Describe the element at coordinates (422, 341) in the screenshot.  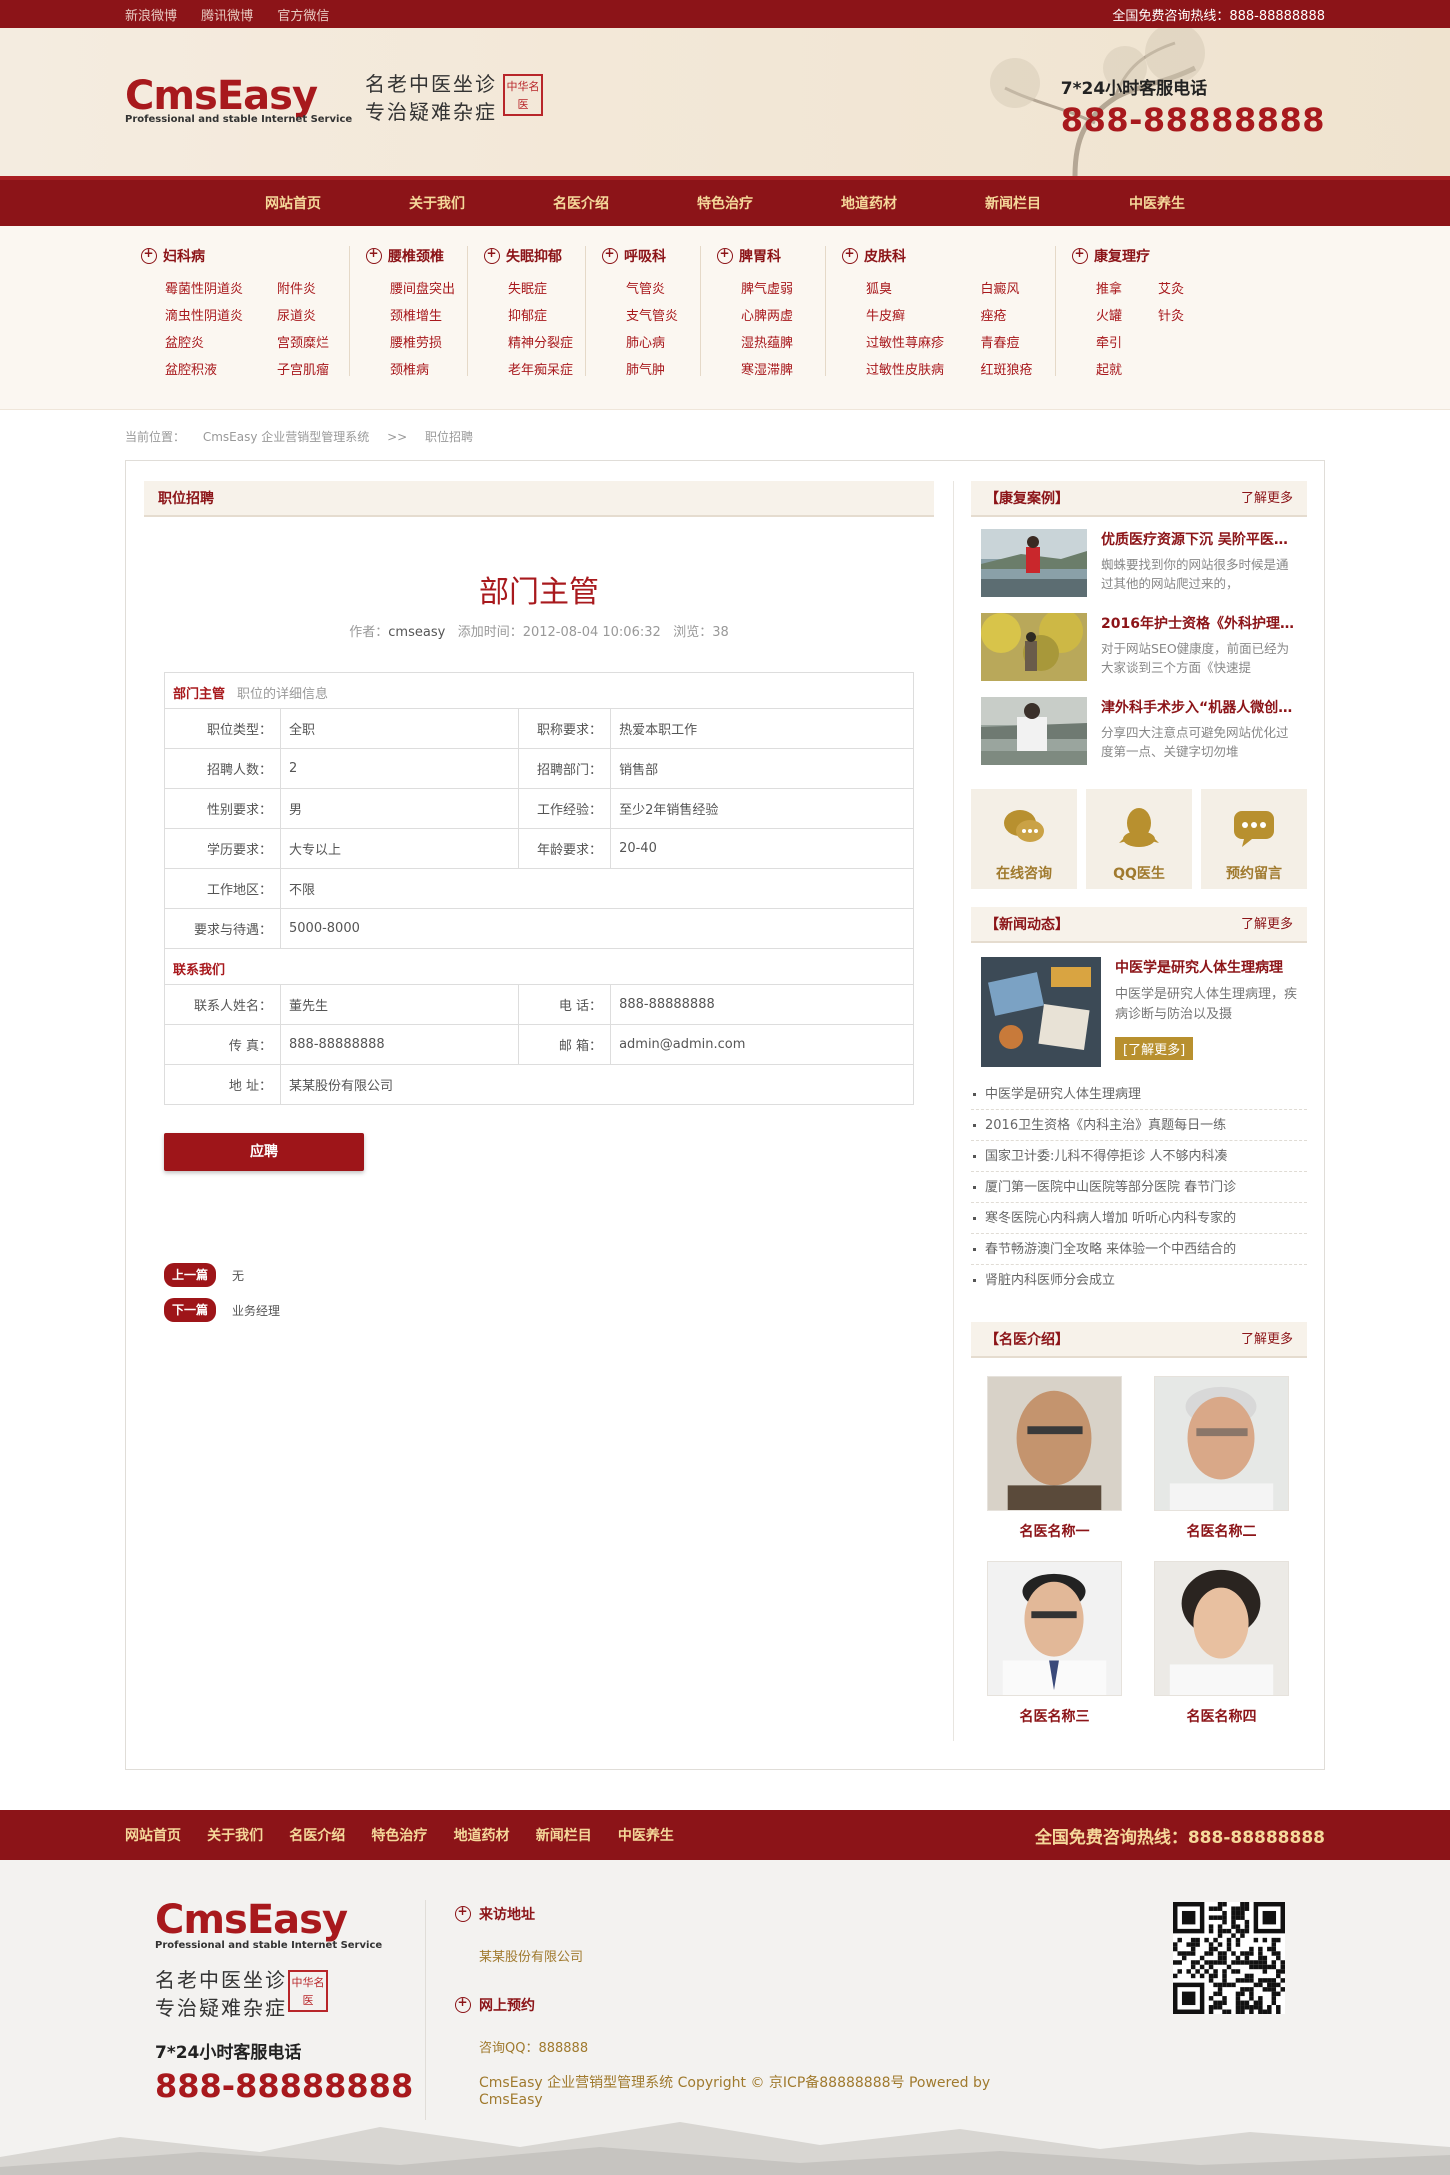
I see `category-link: 腰椎劳损` at that location.